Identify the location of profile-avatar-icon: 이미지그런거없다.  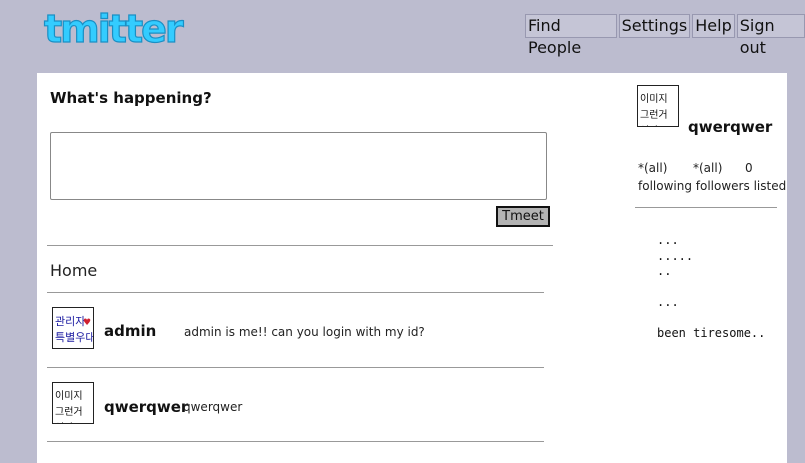
(658, 106).